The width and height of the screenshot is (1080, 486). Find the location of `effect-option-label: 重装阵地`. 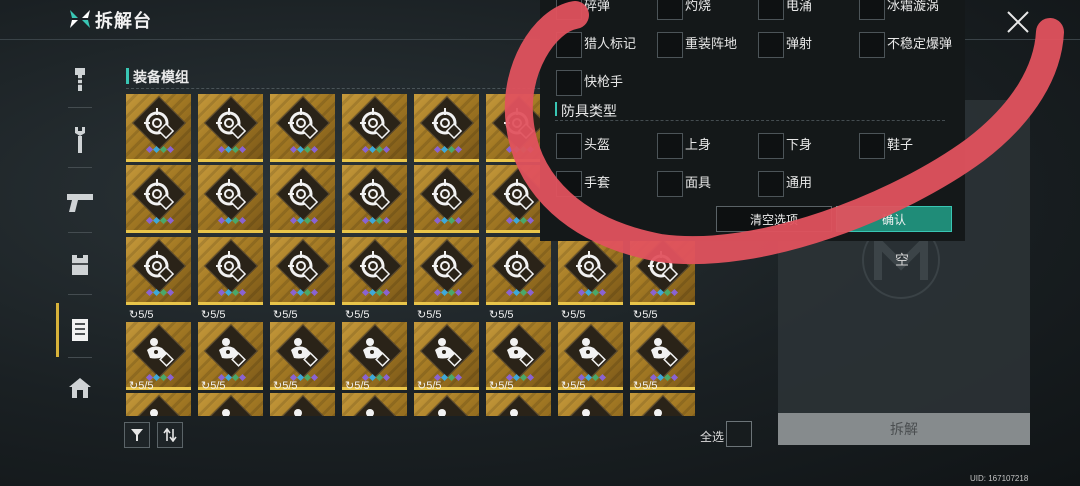

effect-option-label: 重装阵地 is located at coordinates (711, 43).